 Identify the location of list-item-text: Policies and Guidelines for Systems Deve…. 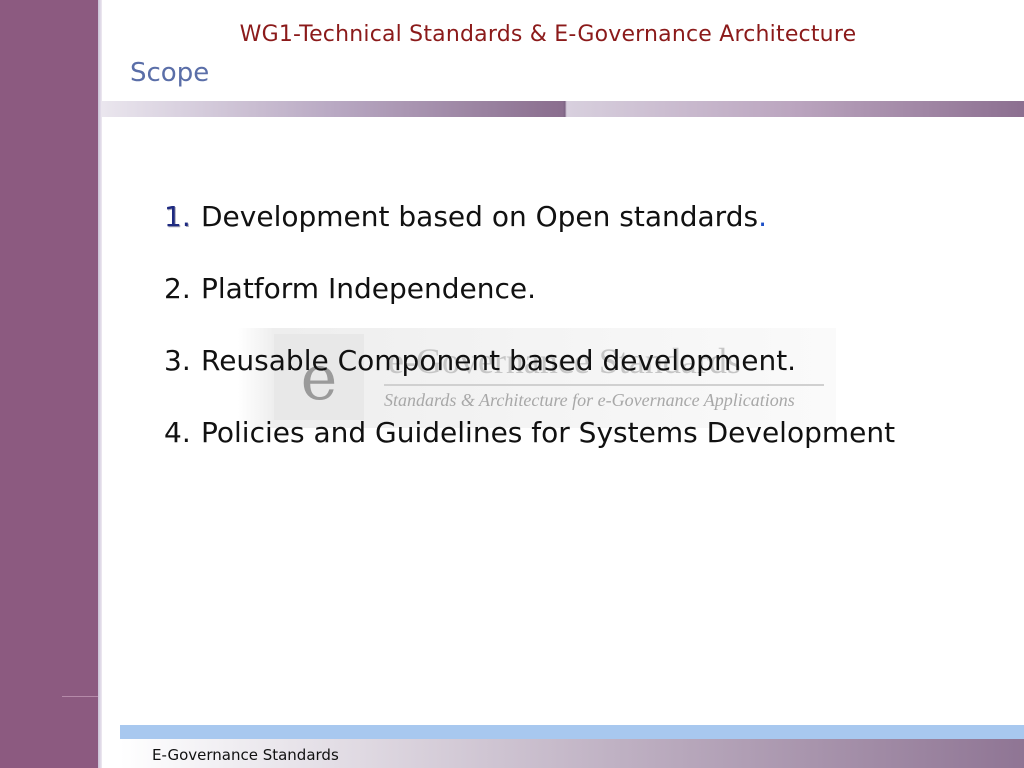
(548, 432).